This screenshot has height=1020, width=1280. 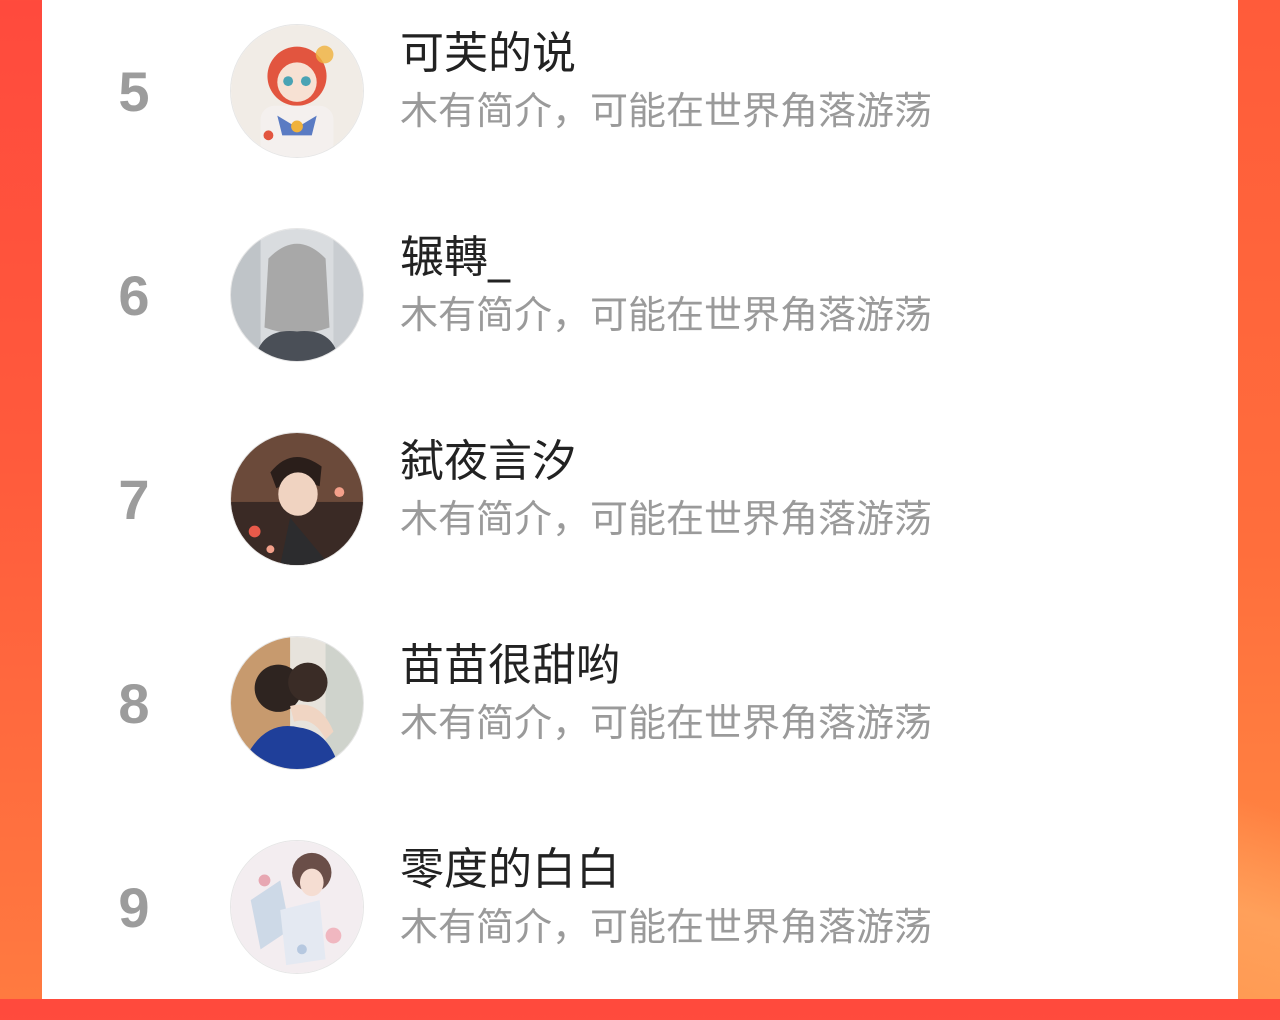 I want to click on rank-number: 6, so click(x=134, y=295).